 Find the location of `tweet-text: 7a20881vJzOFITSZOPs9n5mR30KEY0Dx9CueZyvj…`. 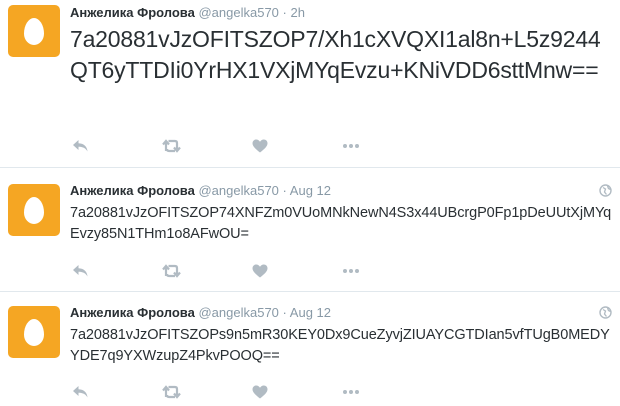

tweet-text: 7a20881vJzOFITSZOPs9n5mR30KEY0Dx9CueZyvj… is located at coordinates (340, 345).